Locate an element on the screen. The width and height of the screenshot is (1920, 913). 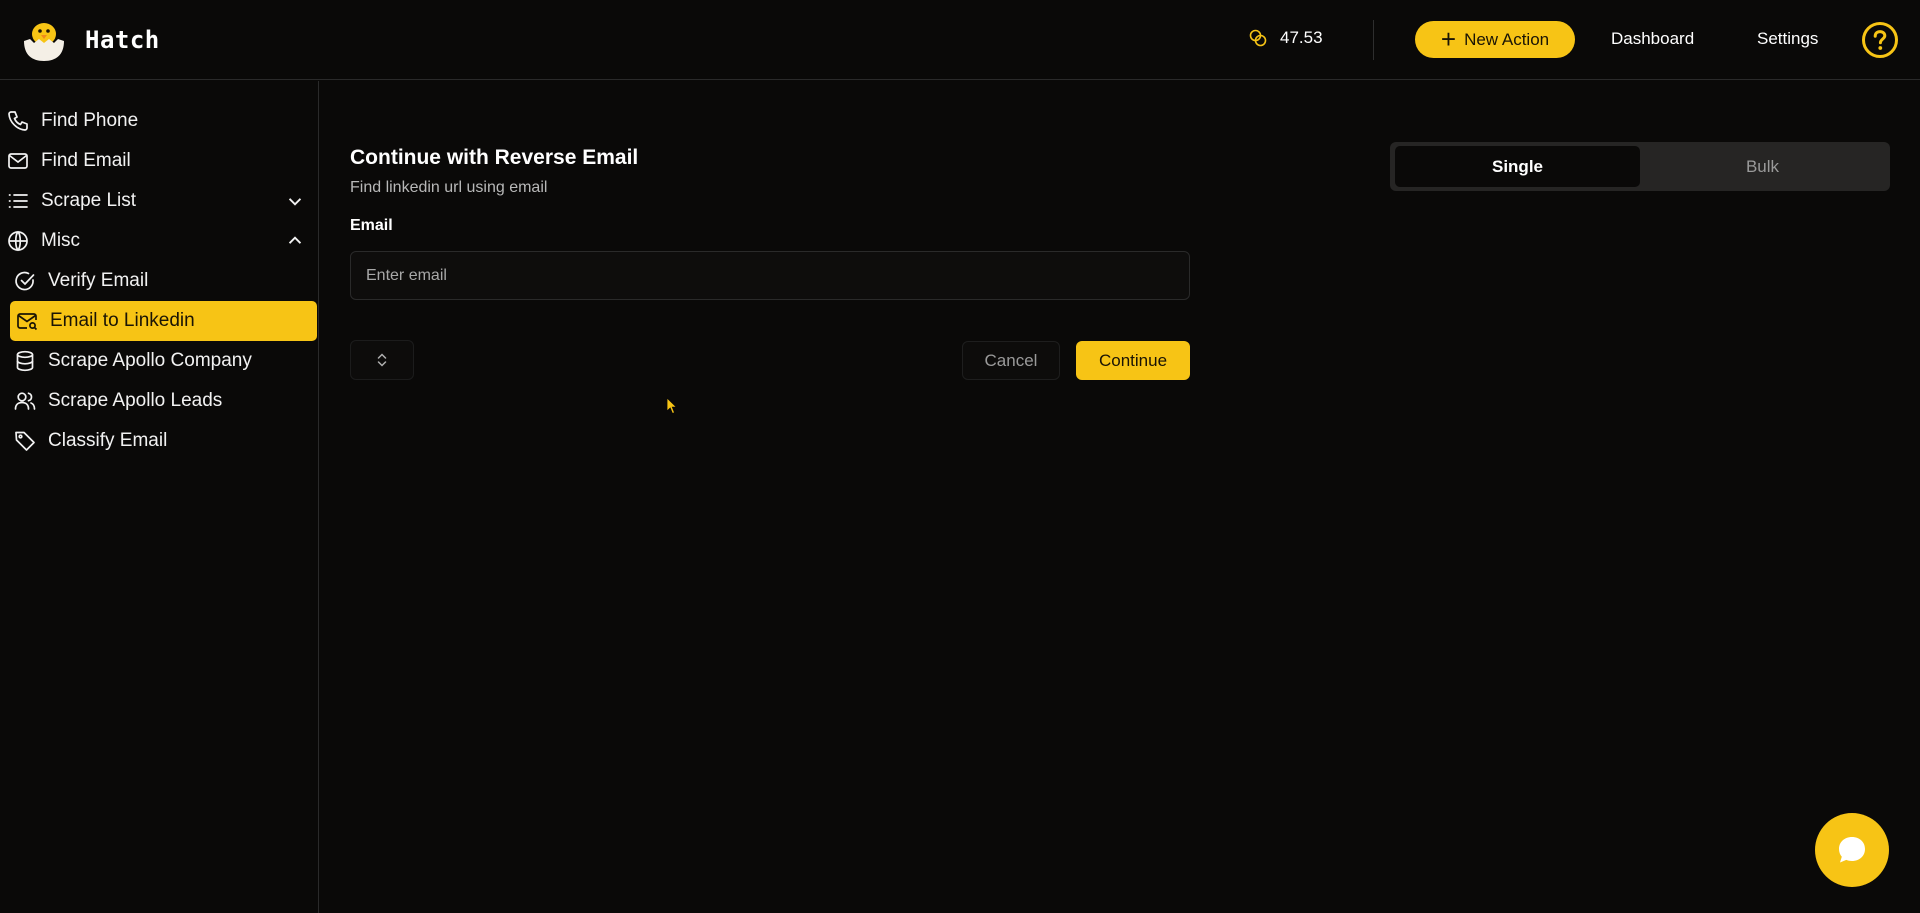
new-action-button: + New Action is located at coordinates (1495, 39).